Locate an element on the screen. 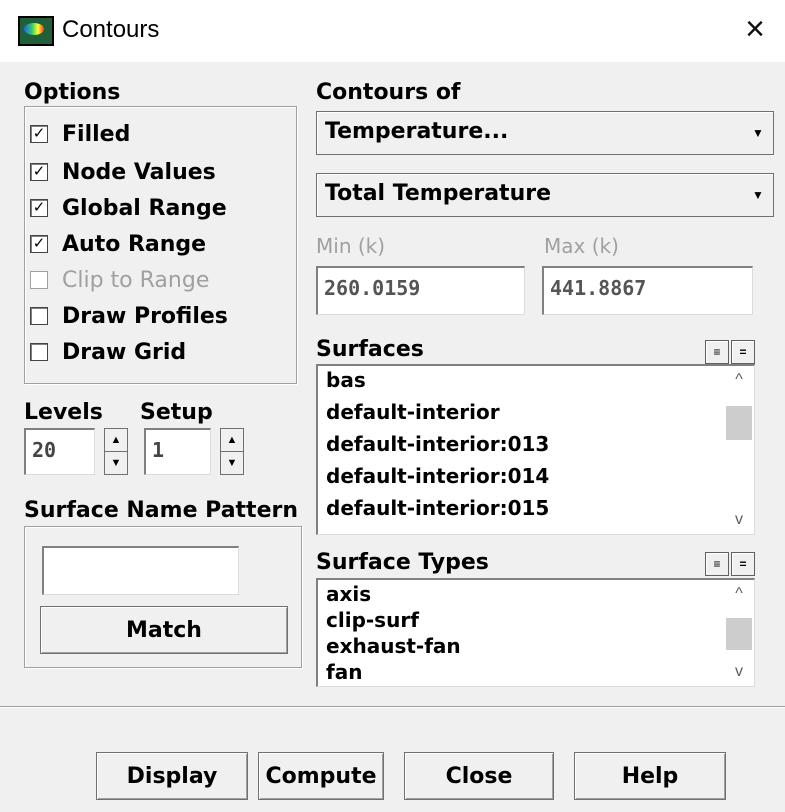 The image size is (785, 812). surface-name-pattern-label: Surface Name Pattern is located at coordinates (161, 510).